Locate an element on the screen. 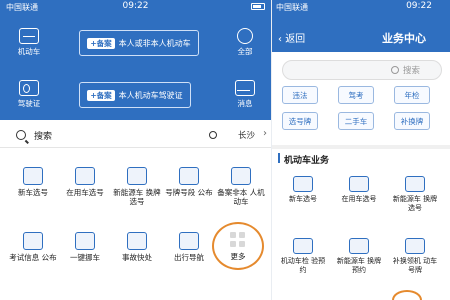  service-ev-booking: 新能源车 换牌预约 is located at coordinates (359, 256).